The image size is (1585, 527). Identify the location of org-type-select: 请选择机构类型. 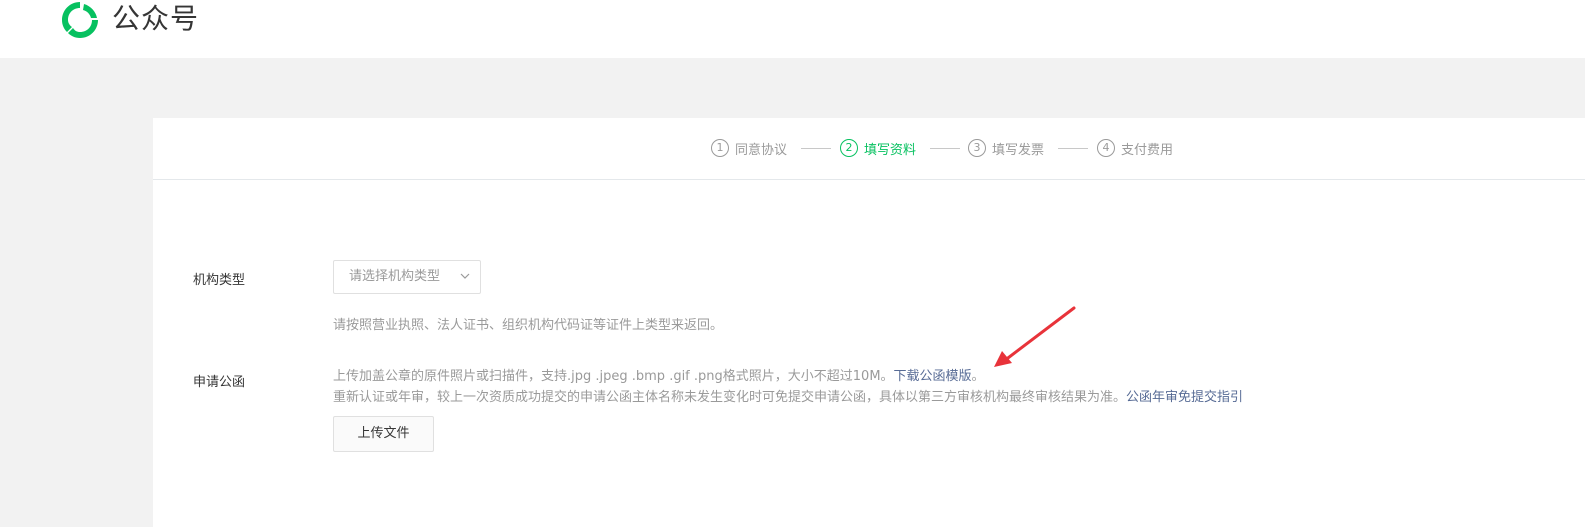
(407, 277).